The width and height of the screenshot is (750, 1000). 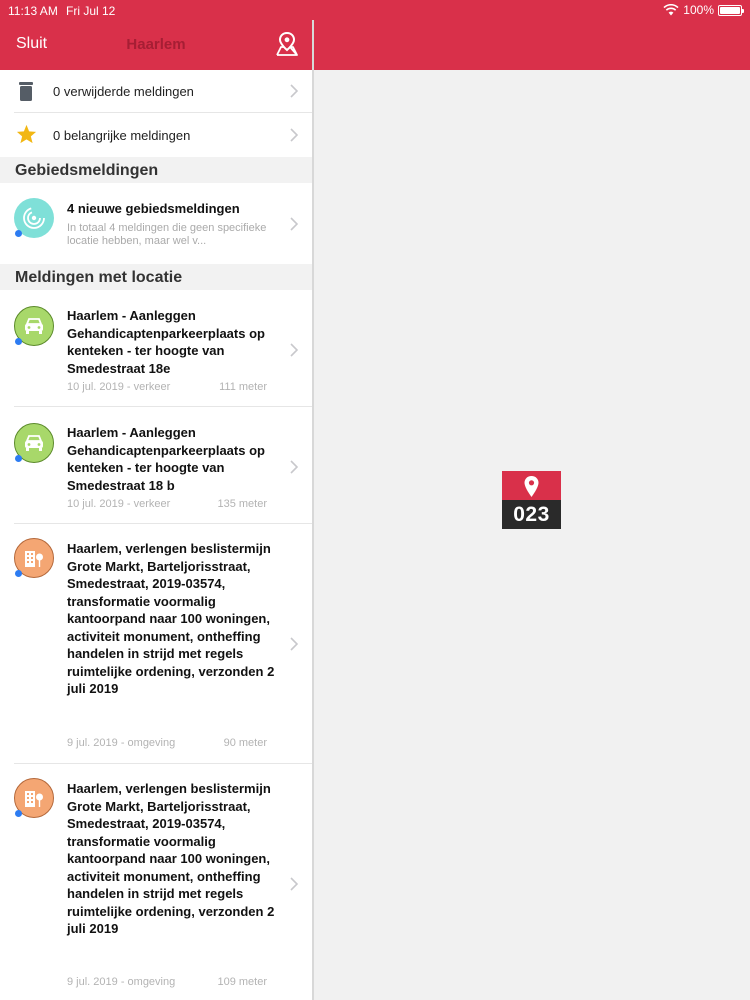 I want to click on notification-meta: 10 jul. 2019 - verkeer 111 meter, so click(x=167, y=387).